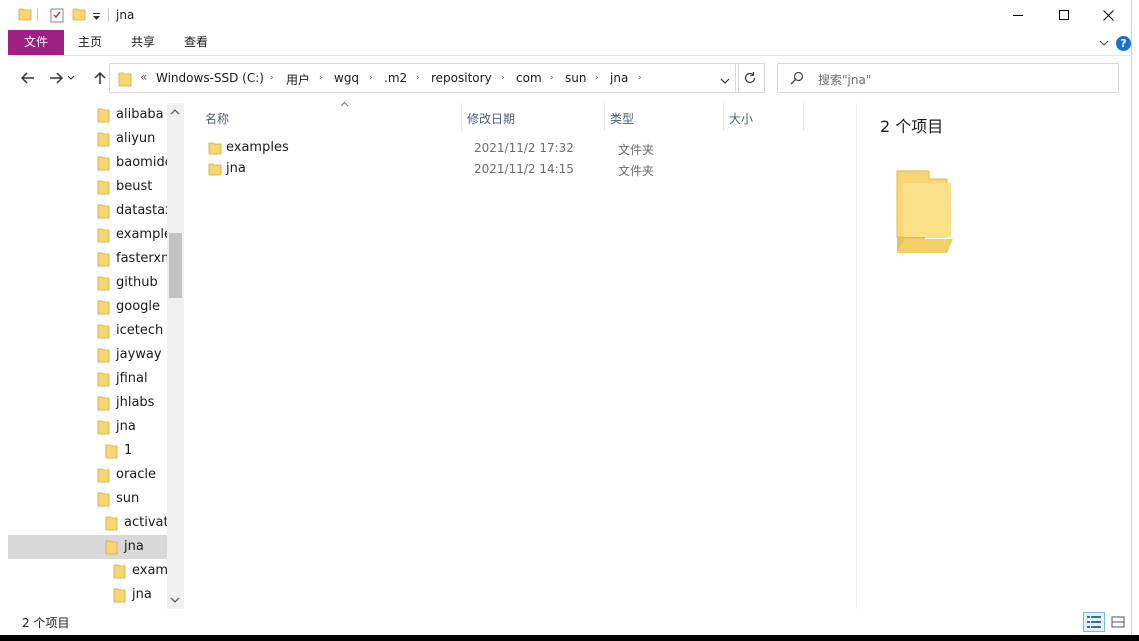  What do you see at coordinates (138, 306) in the screenshot?
I see `tree-item-label: google` at bounding box center [138, 306].